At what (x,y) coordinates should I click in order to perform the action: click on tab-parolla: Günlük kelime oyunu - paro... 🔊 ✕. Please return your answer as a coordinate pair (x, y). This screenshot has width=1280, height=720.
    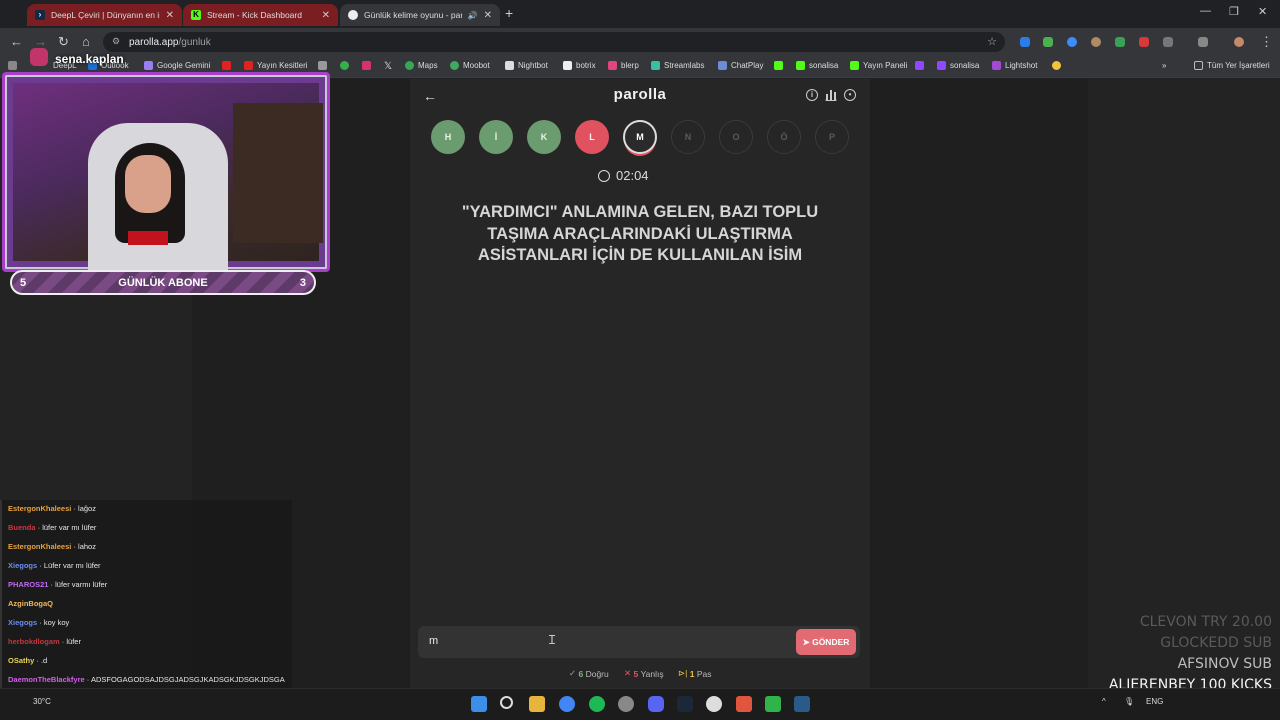
    Looking at the image, I should click on (420, 15).